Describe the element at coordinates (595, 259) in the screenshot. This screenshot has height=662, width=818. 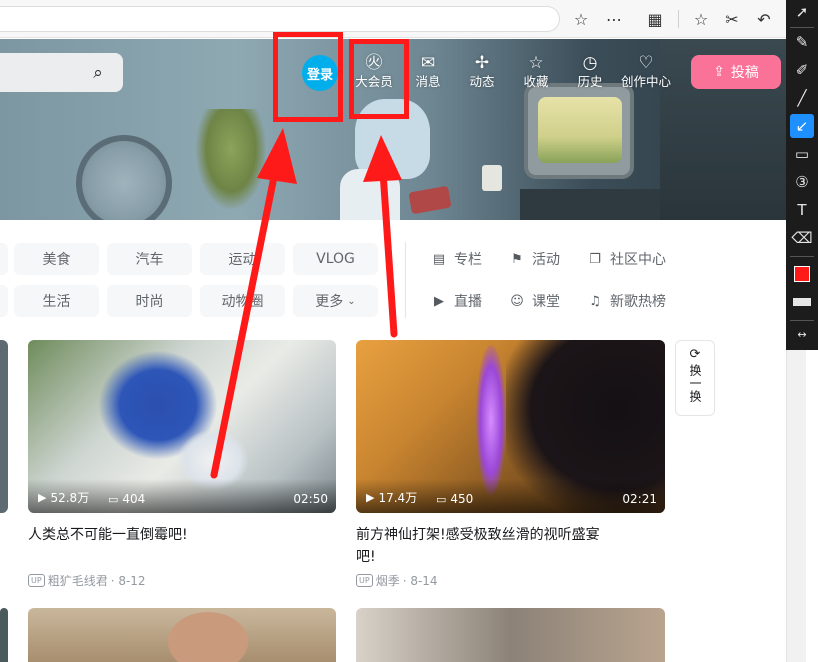
I see `community-icon: ❐` at that location.